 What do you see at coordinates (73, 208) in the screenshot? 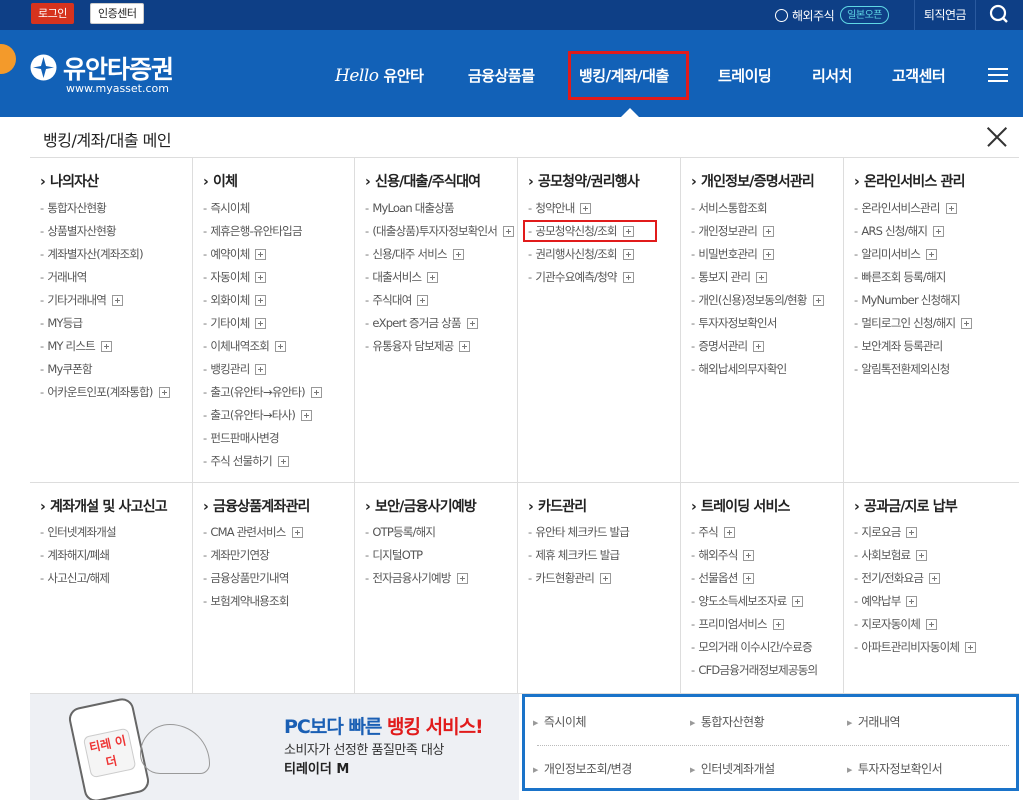
I see `menu-item: 통합자산현황` at bounding box center [73, 208].